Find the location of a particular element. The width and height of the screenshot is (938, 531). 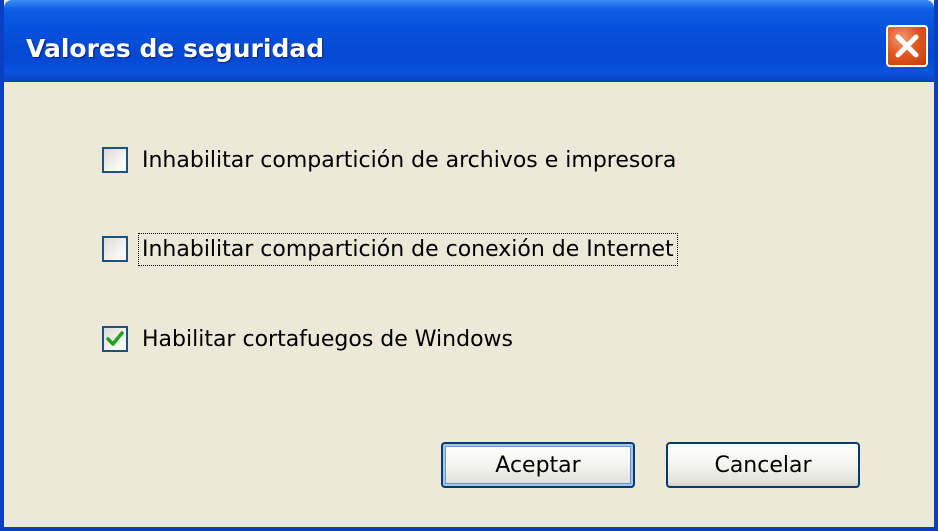

checkmark-icon is located at coordinates (115, 338).